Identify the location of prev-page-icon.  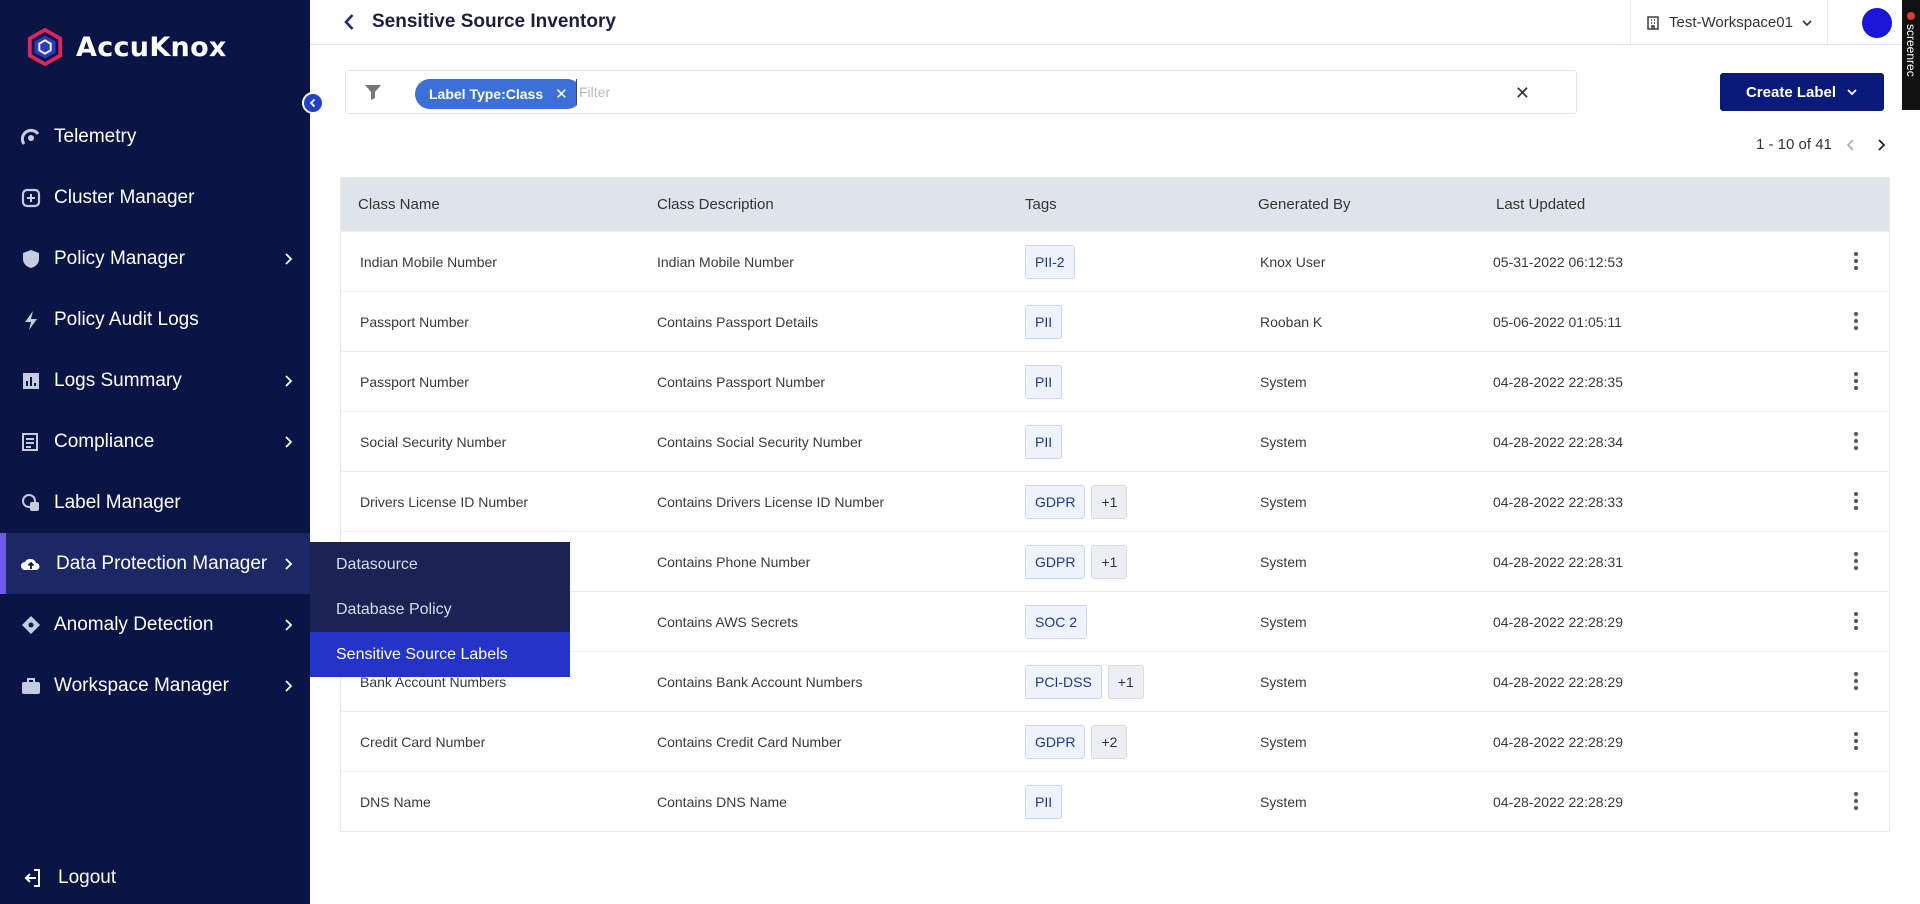
(1851, 144).